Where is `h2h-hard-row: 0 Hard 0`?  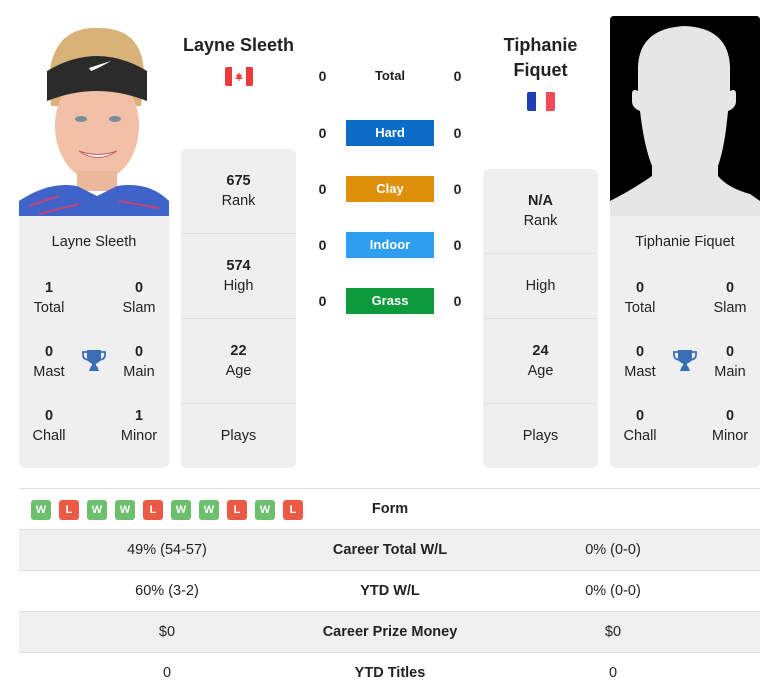
h2h-hard-row: 0 Hard 0 is located at coordinates (390, 133).